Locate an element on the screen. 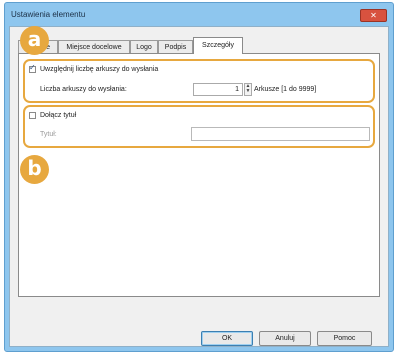  title-bar: Ustawienia elementu ✕ is located at coordinates (199, 14).